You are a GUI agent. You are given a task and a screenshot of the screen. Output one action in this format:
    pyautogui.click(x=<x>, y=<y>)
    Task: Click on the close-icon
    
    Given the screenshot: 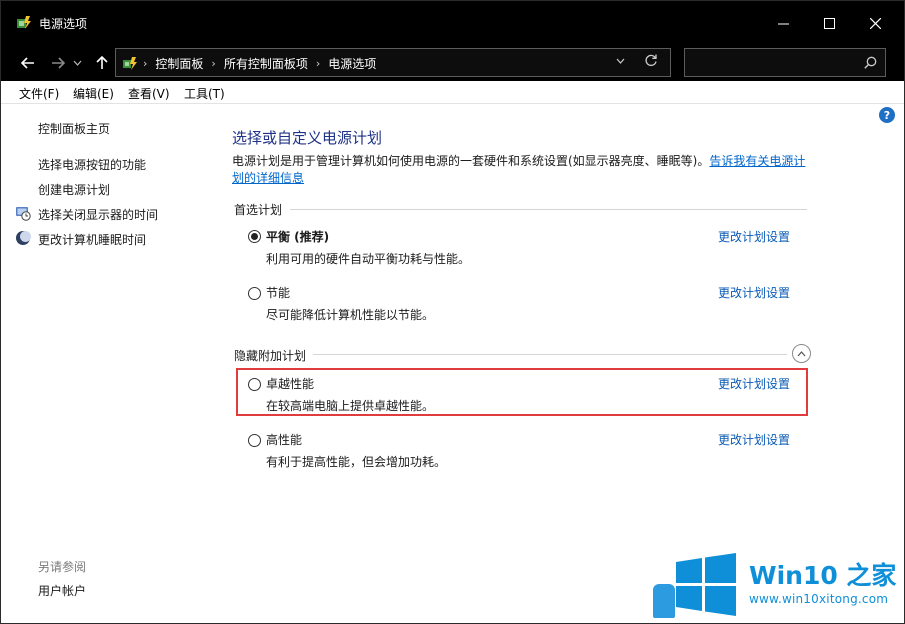 What is the action you would take?
    pyautogui.click(x=875, y=23)
    